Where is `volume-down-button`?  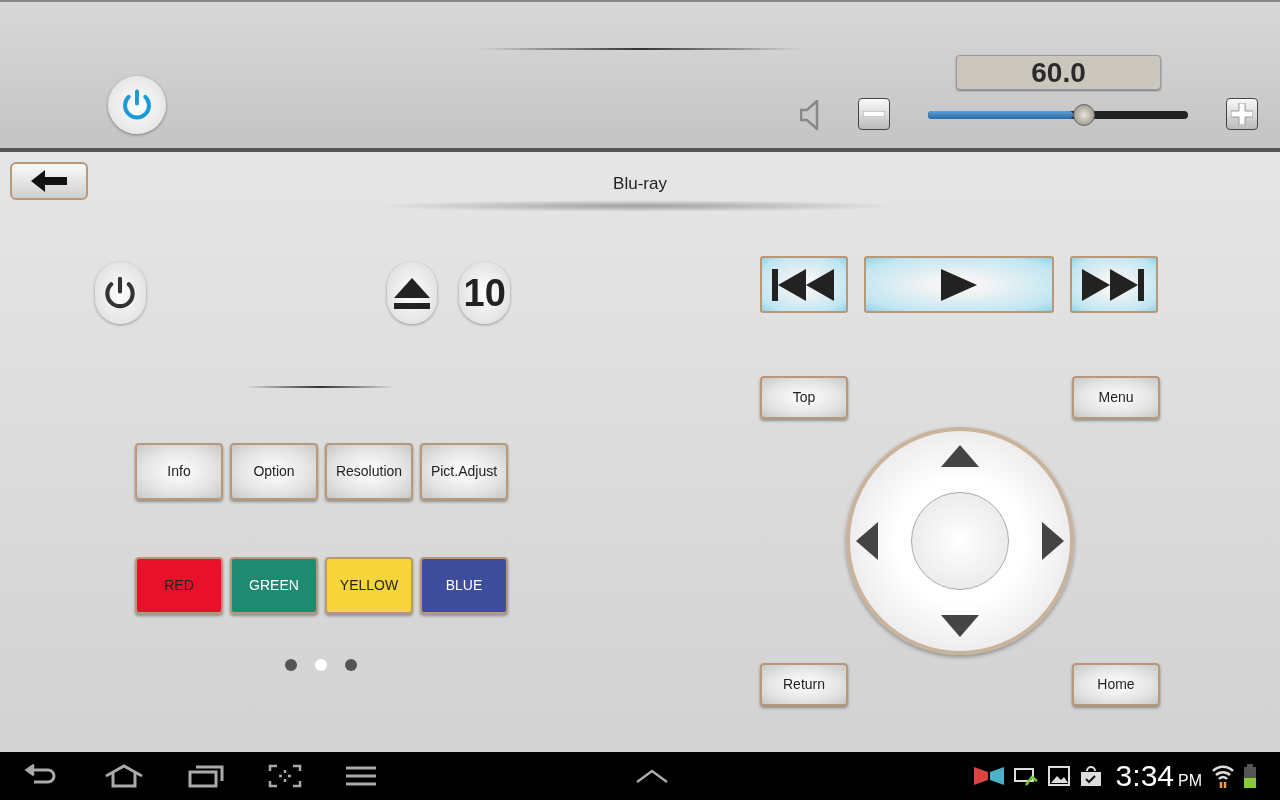 volume-down-button is located at coordinates (874, 114).